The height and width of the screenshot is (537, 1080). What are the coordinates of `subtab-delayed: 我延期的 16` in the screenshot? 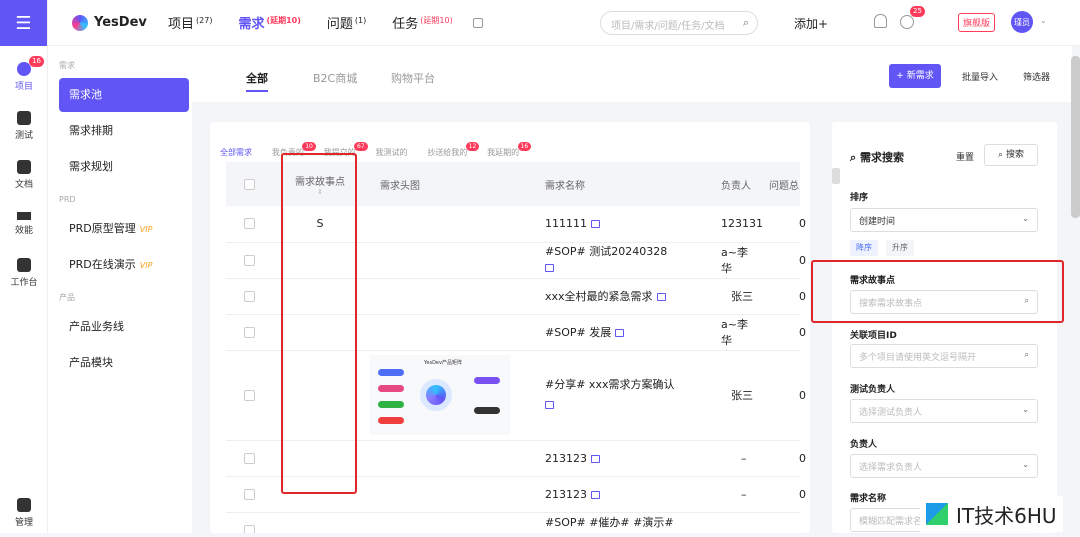 It's located at (509, 150).